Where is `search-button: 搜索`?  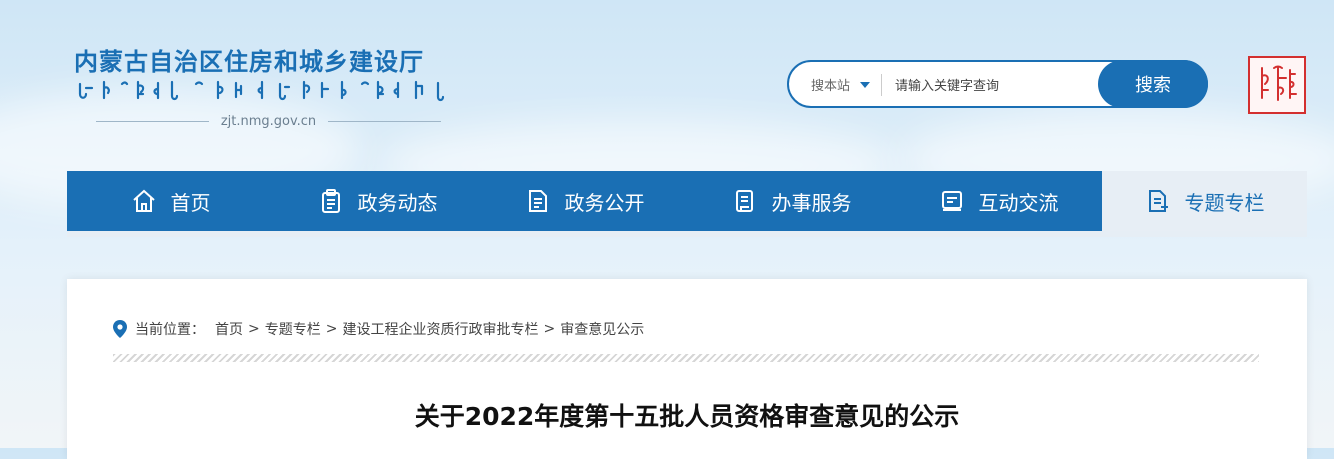
search-button: 搜索 is located at coordinates (1153, 84).